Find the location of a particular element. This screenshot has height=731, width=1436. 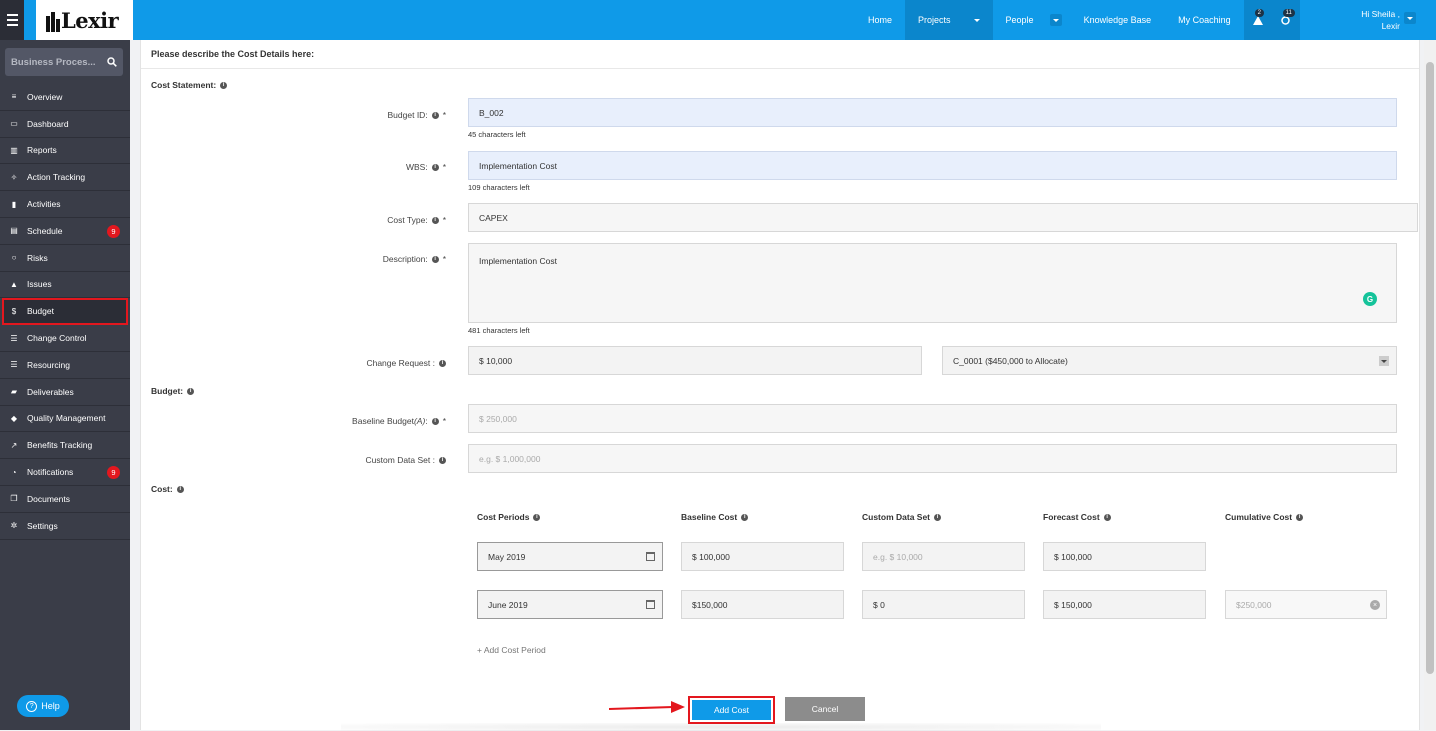

scrollbar is located at coordinates (1430, 385).